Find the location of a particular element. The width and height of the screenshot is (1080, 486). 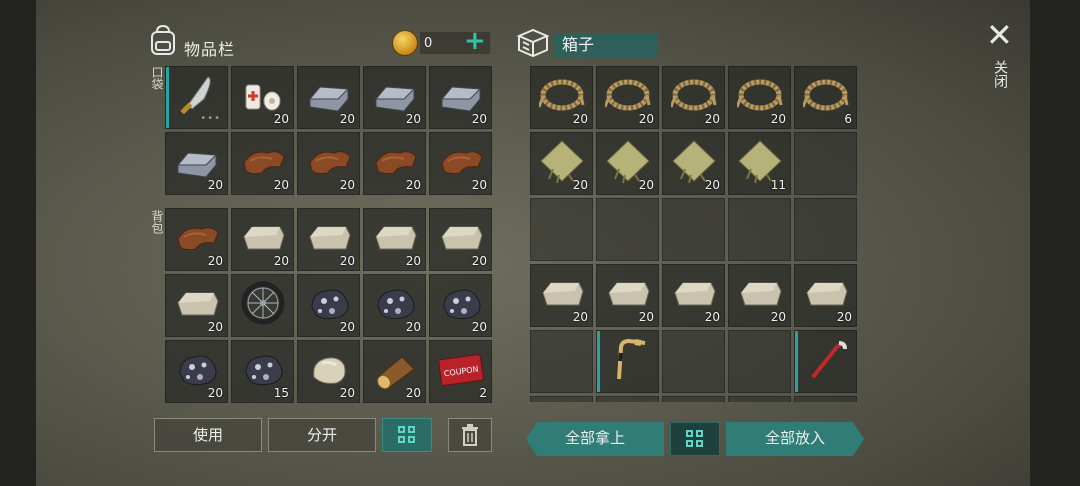

put-all-button: 全部放入 is located at coordinates (795, 439).